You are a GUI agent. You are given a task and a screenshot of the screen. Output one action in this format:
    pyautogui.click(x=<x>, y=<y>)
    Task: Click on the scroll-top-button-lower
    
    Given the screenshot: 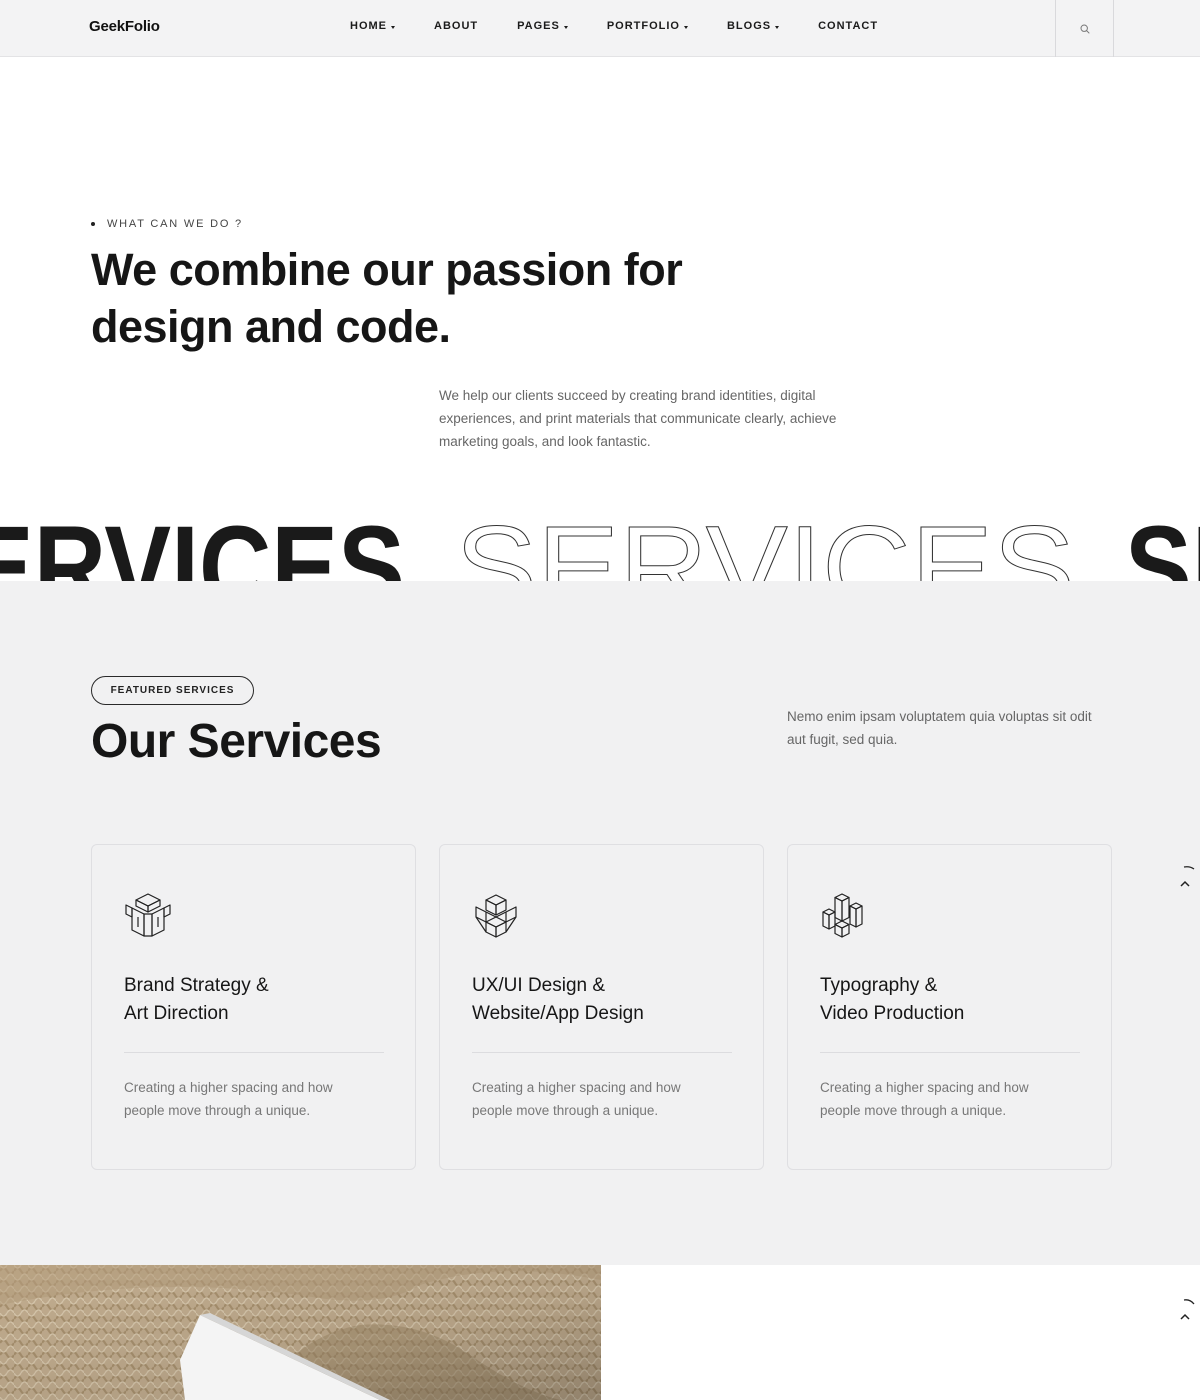 What is the action you would take?
    pyautogui.click(x=1188, y=1311)
    